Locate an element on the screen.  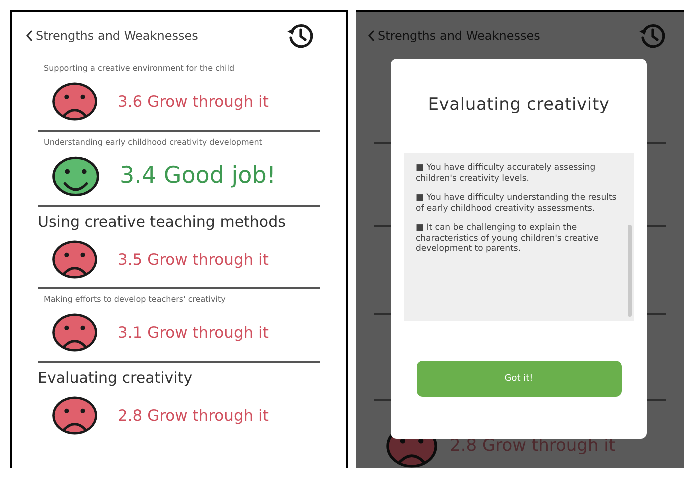
bullet-text: ■ It can be challenging to explain the characteristics of young children's creative development to parents. is located at coordinates (508, 238).